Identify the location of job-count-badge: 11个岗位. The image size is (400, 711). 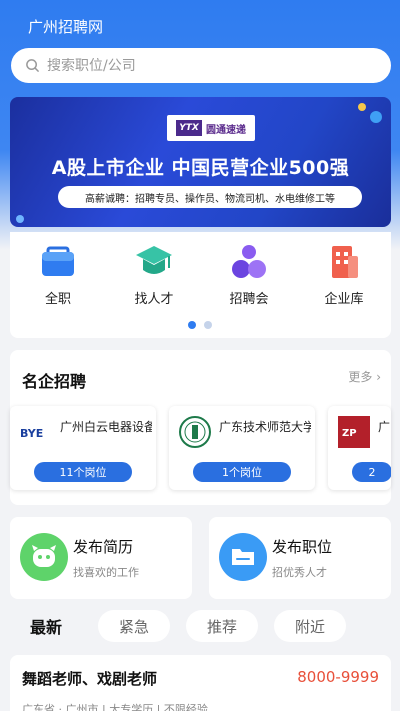
(83, 472).